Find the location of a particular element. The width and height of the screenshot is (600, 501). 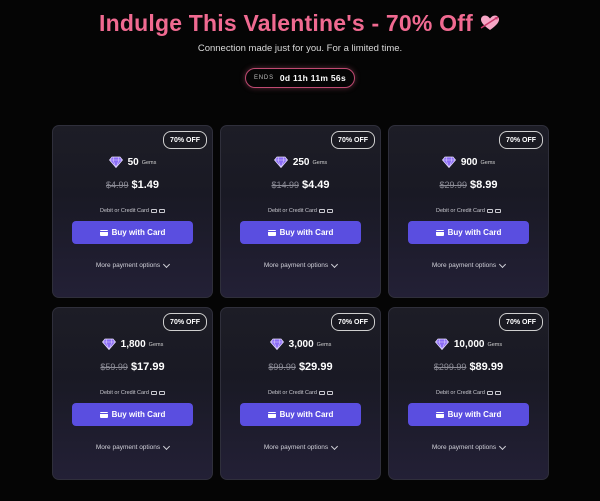

heart-arrow-icon is located at coordinates (489, 22).